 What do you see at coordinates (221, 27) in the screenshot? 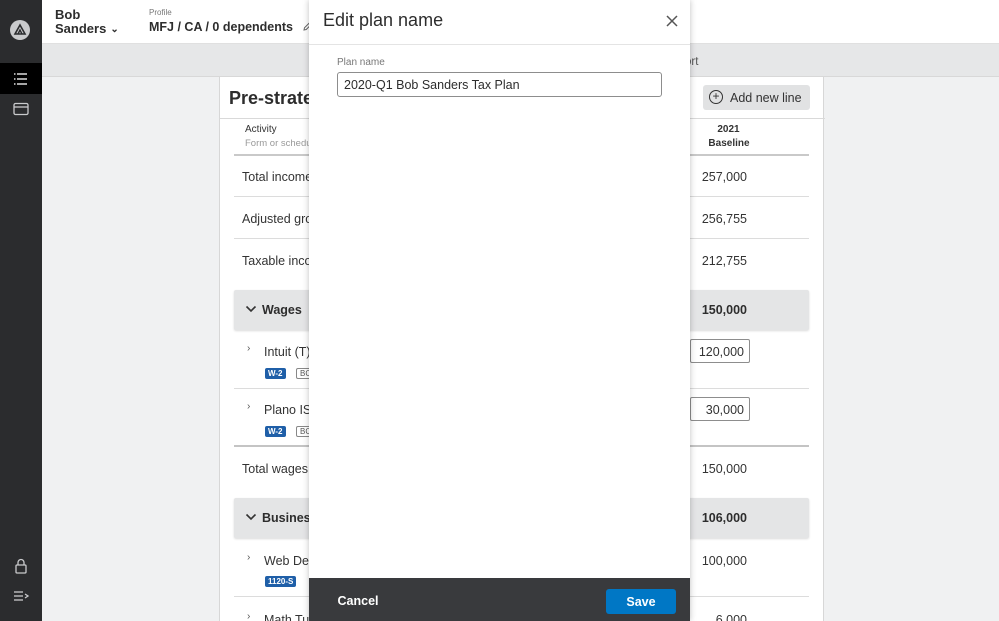
I see `profile-value: MFJ / CA / 0 dependents` at bounding box center [221, 27].